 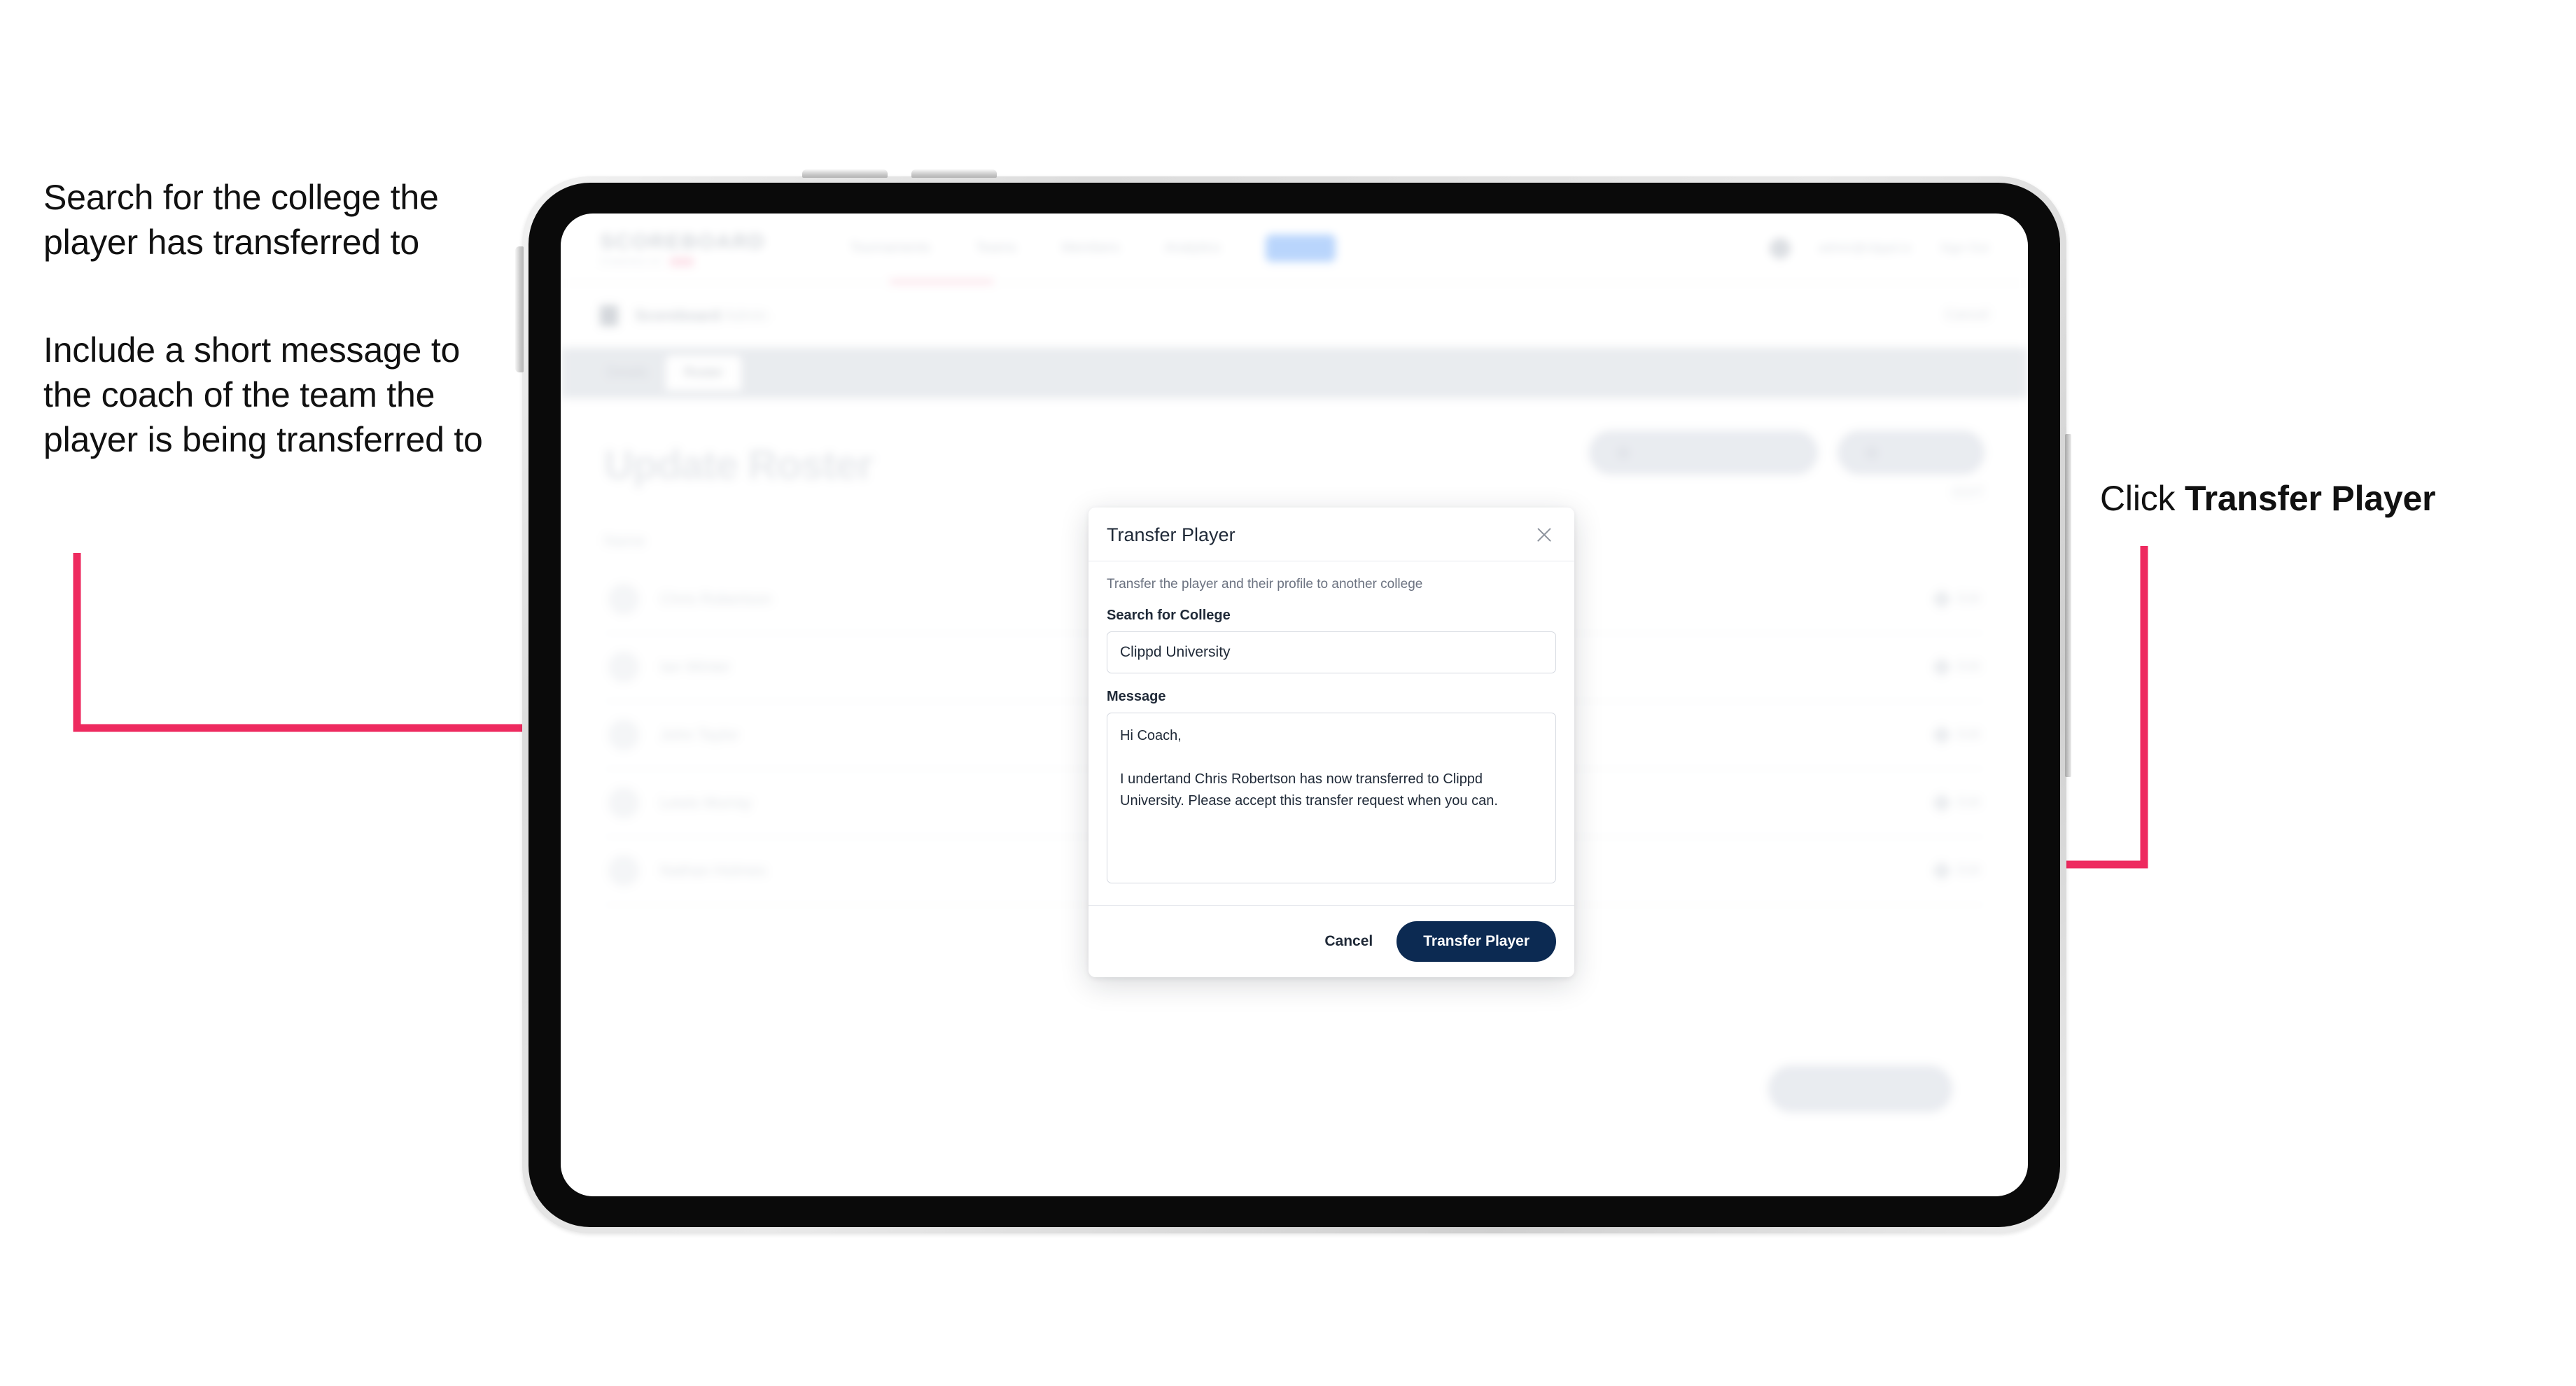 I want to click on subbar-title-suffix: Admin, so click(x=746, y=315).